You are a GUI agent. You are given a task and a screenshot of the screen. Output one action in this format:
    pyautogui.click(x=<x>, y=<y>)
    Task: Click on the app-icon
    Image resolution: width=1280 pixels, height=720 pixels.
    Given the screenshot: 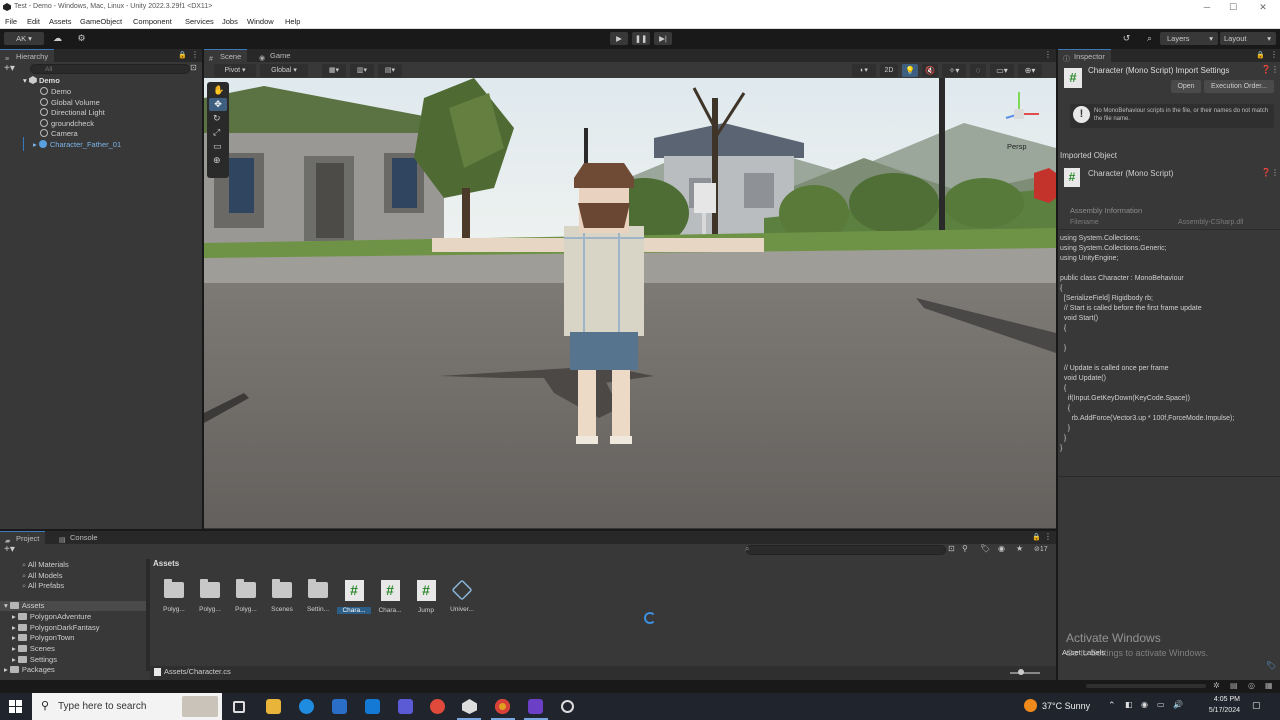 What is the action you would take?
    pyautogui.click(x=405, y=706)
    